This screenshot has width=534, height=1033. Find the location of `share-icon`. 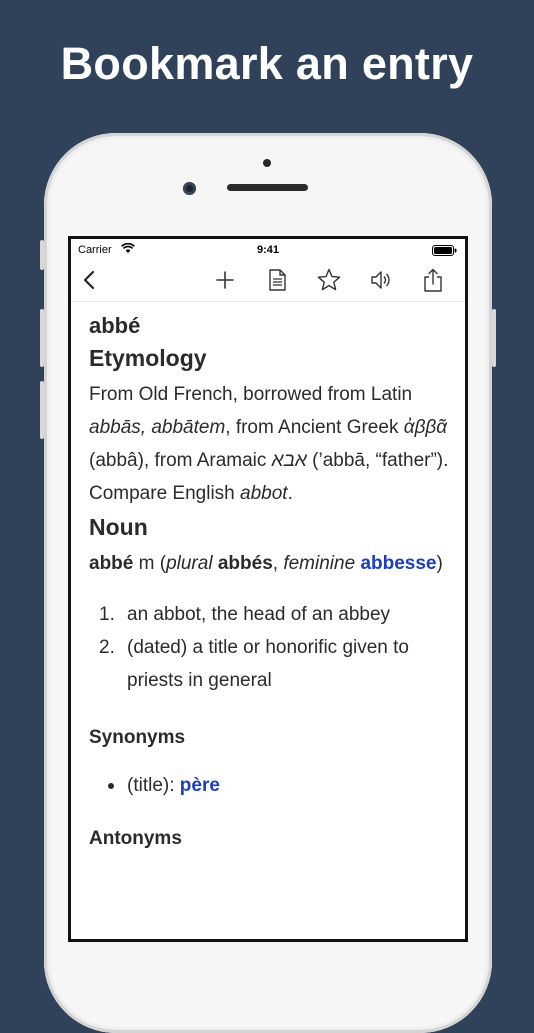

share-icon is located at coordinates (433, 280).